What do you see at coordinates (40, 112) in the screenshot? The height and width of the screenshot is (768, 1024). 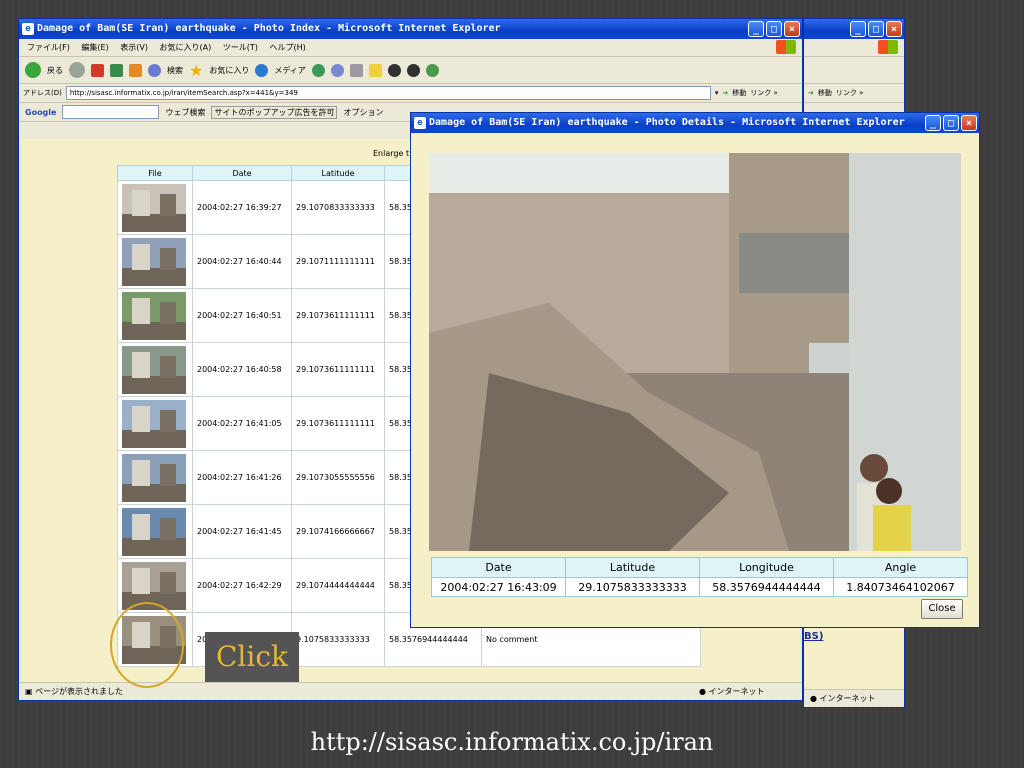 I see `google-logo: Google` at bounding box center [40, 112].